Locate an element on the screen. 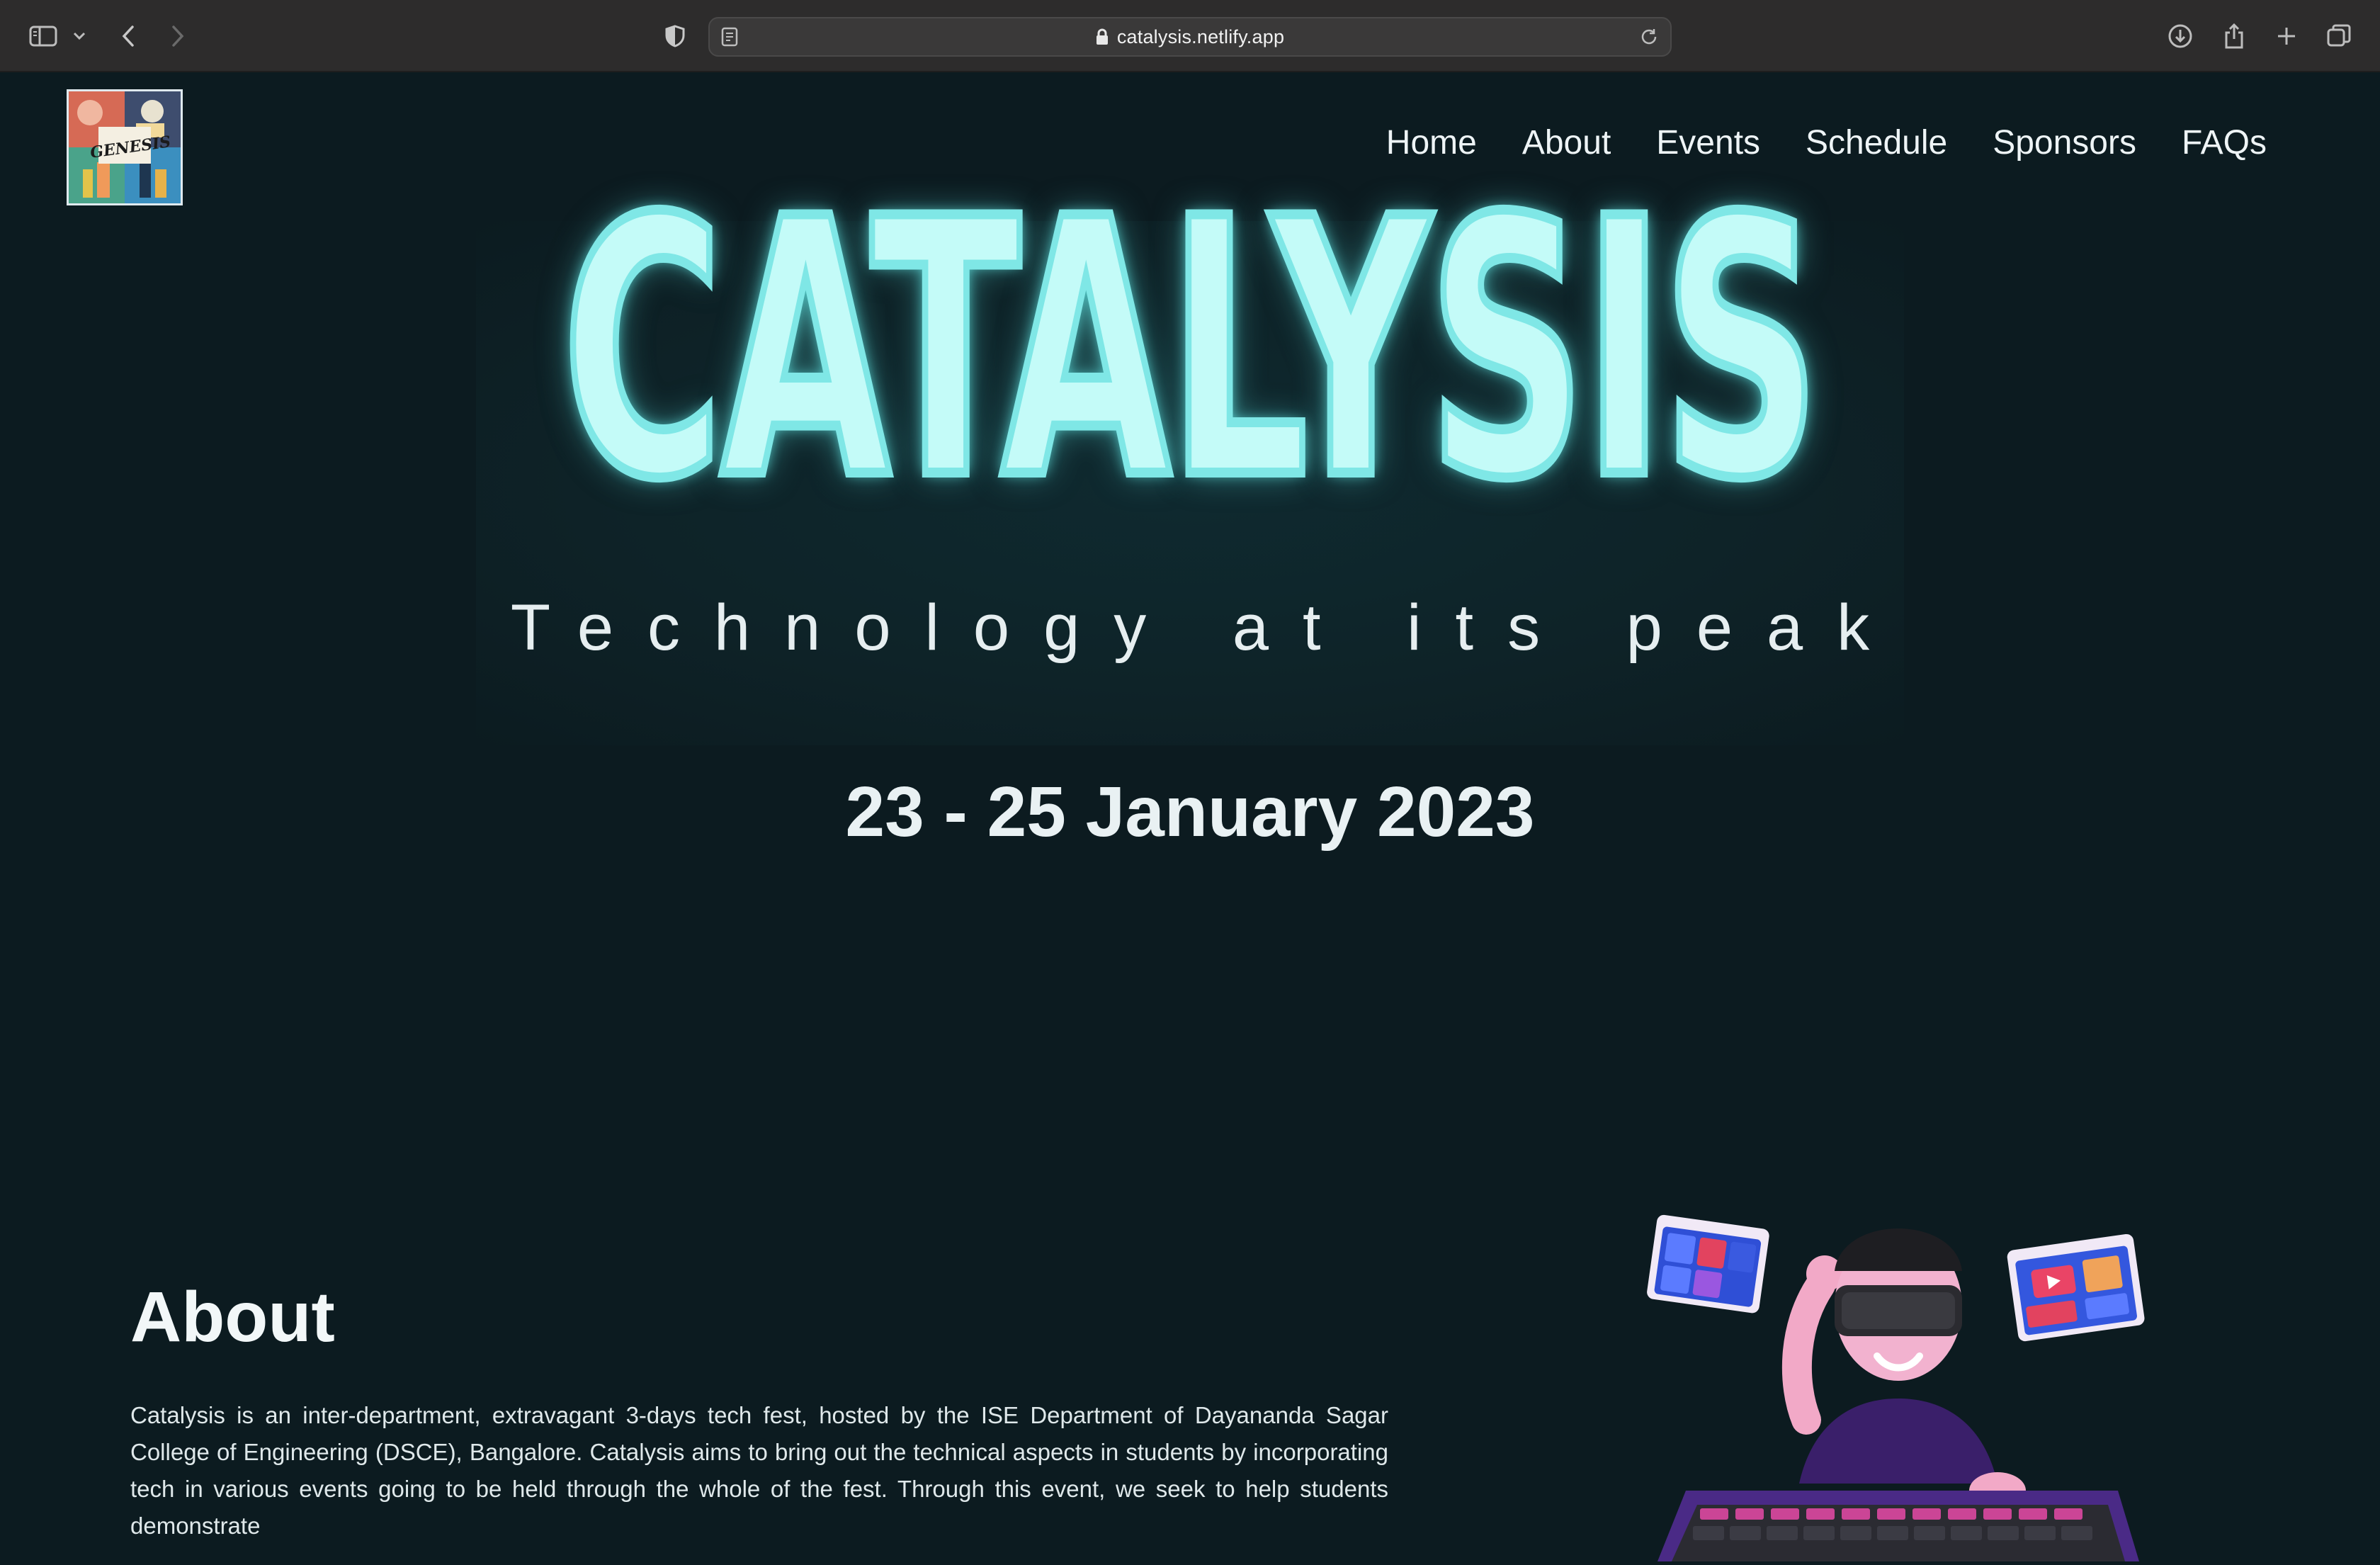 The image size is (2380, 1565). about-heading: About is located at coordinates (233, 1317).